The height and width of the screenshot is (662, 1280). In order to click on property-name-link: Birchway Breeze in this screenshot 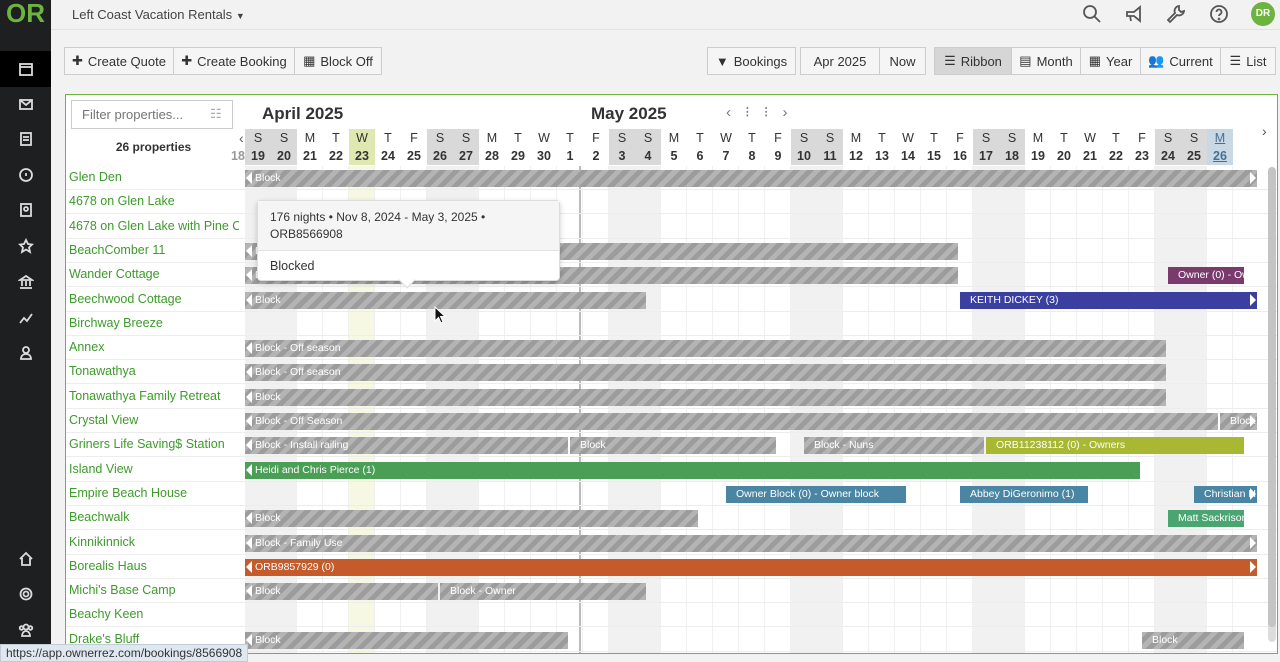, I will do `click(154, 323)`.